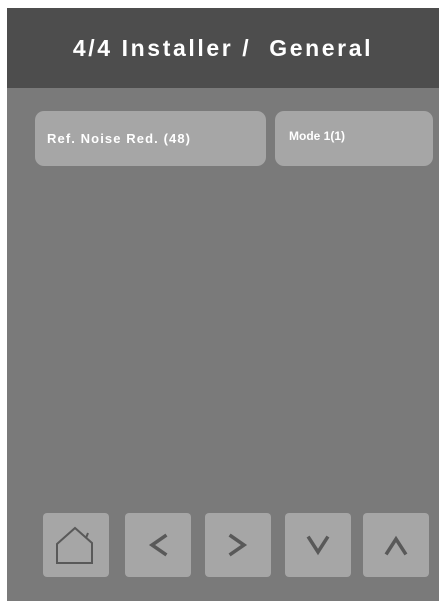  I want to click on scroll-down-button, so click(318, 545).